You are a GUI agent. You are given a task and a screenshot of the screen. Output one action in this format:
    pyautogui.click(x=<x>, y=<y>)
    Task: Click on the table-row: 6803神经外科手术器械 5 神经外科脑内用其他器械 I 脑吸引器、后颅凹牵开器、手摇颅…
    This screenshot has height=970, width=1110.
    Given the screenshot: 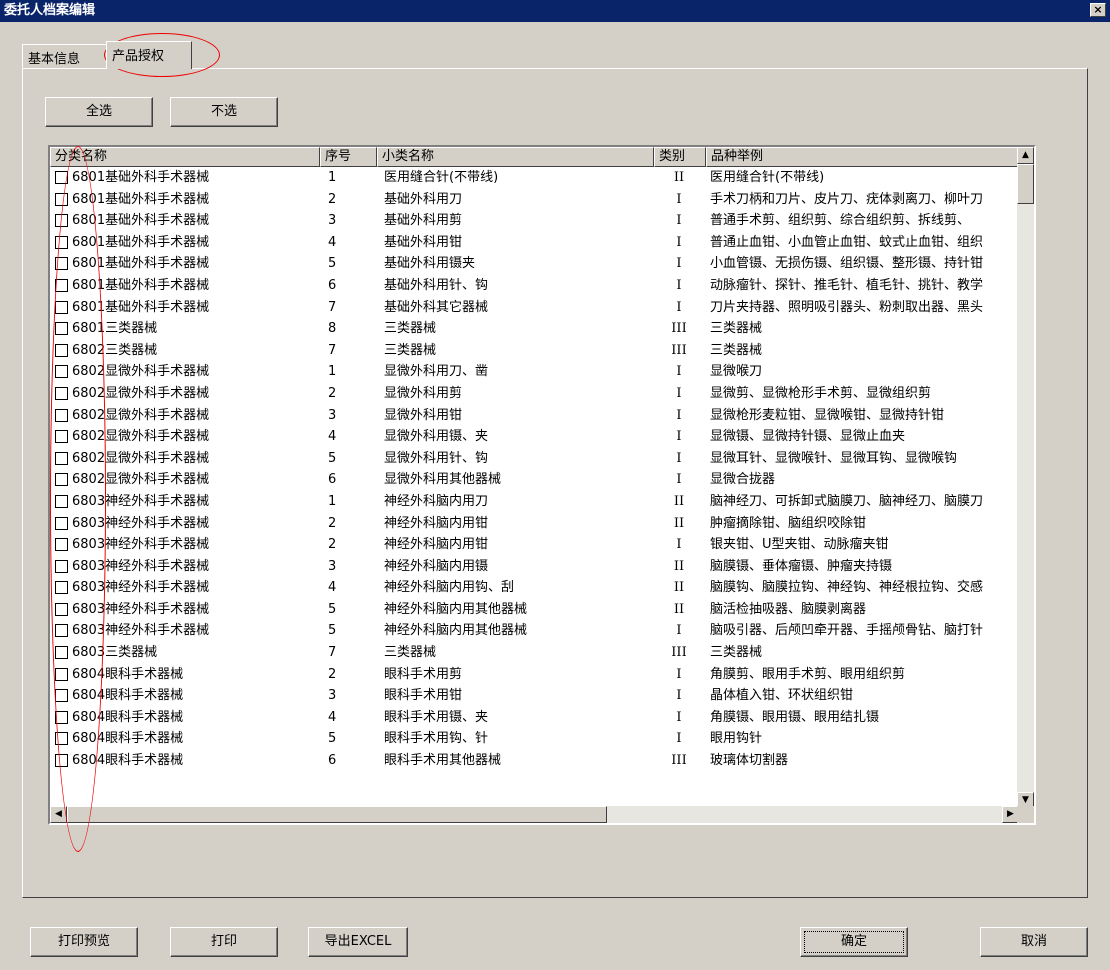 What is the action you would take?
    pyautogui.click(x=542, y=631)
    